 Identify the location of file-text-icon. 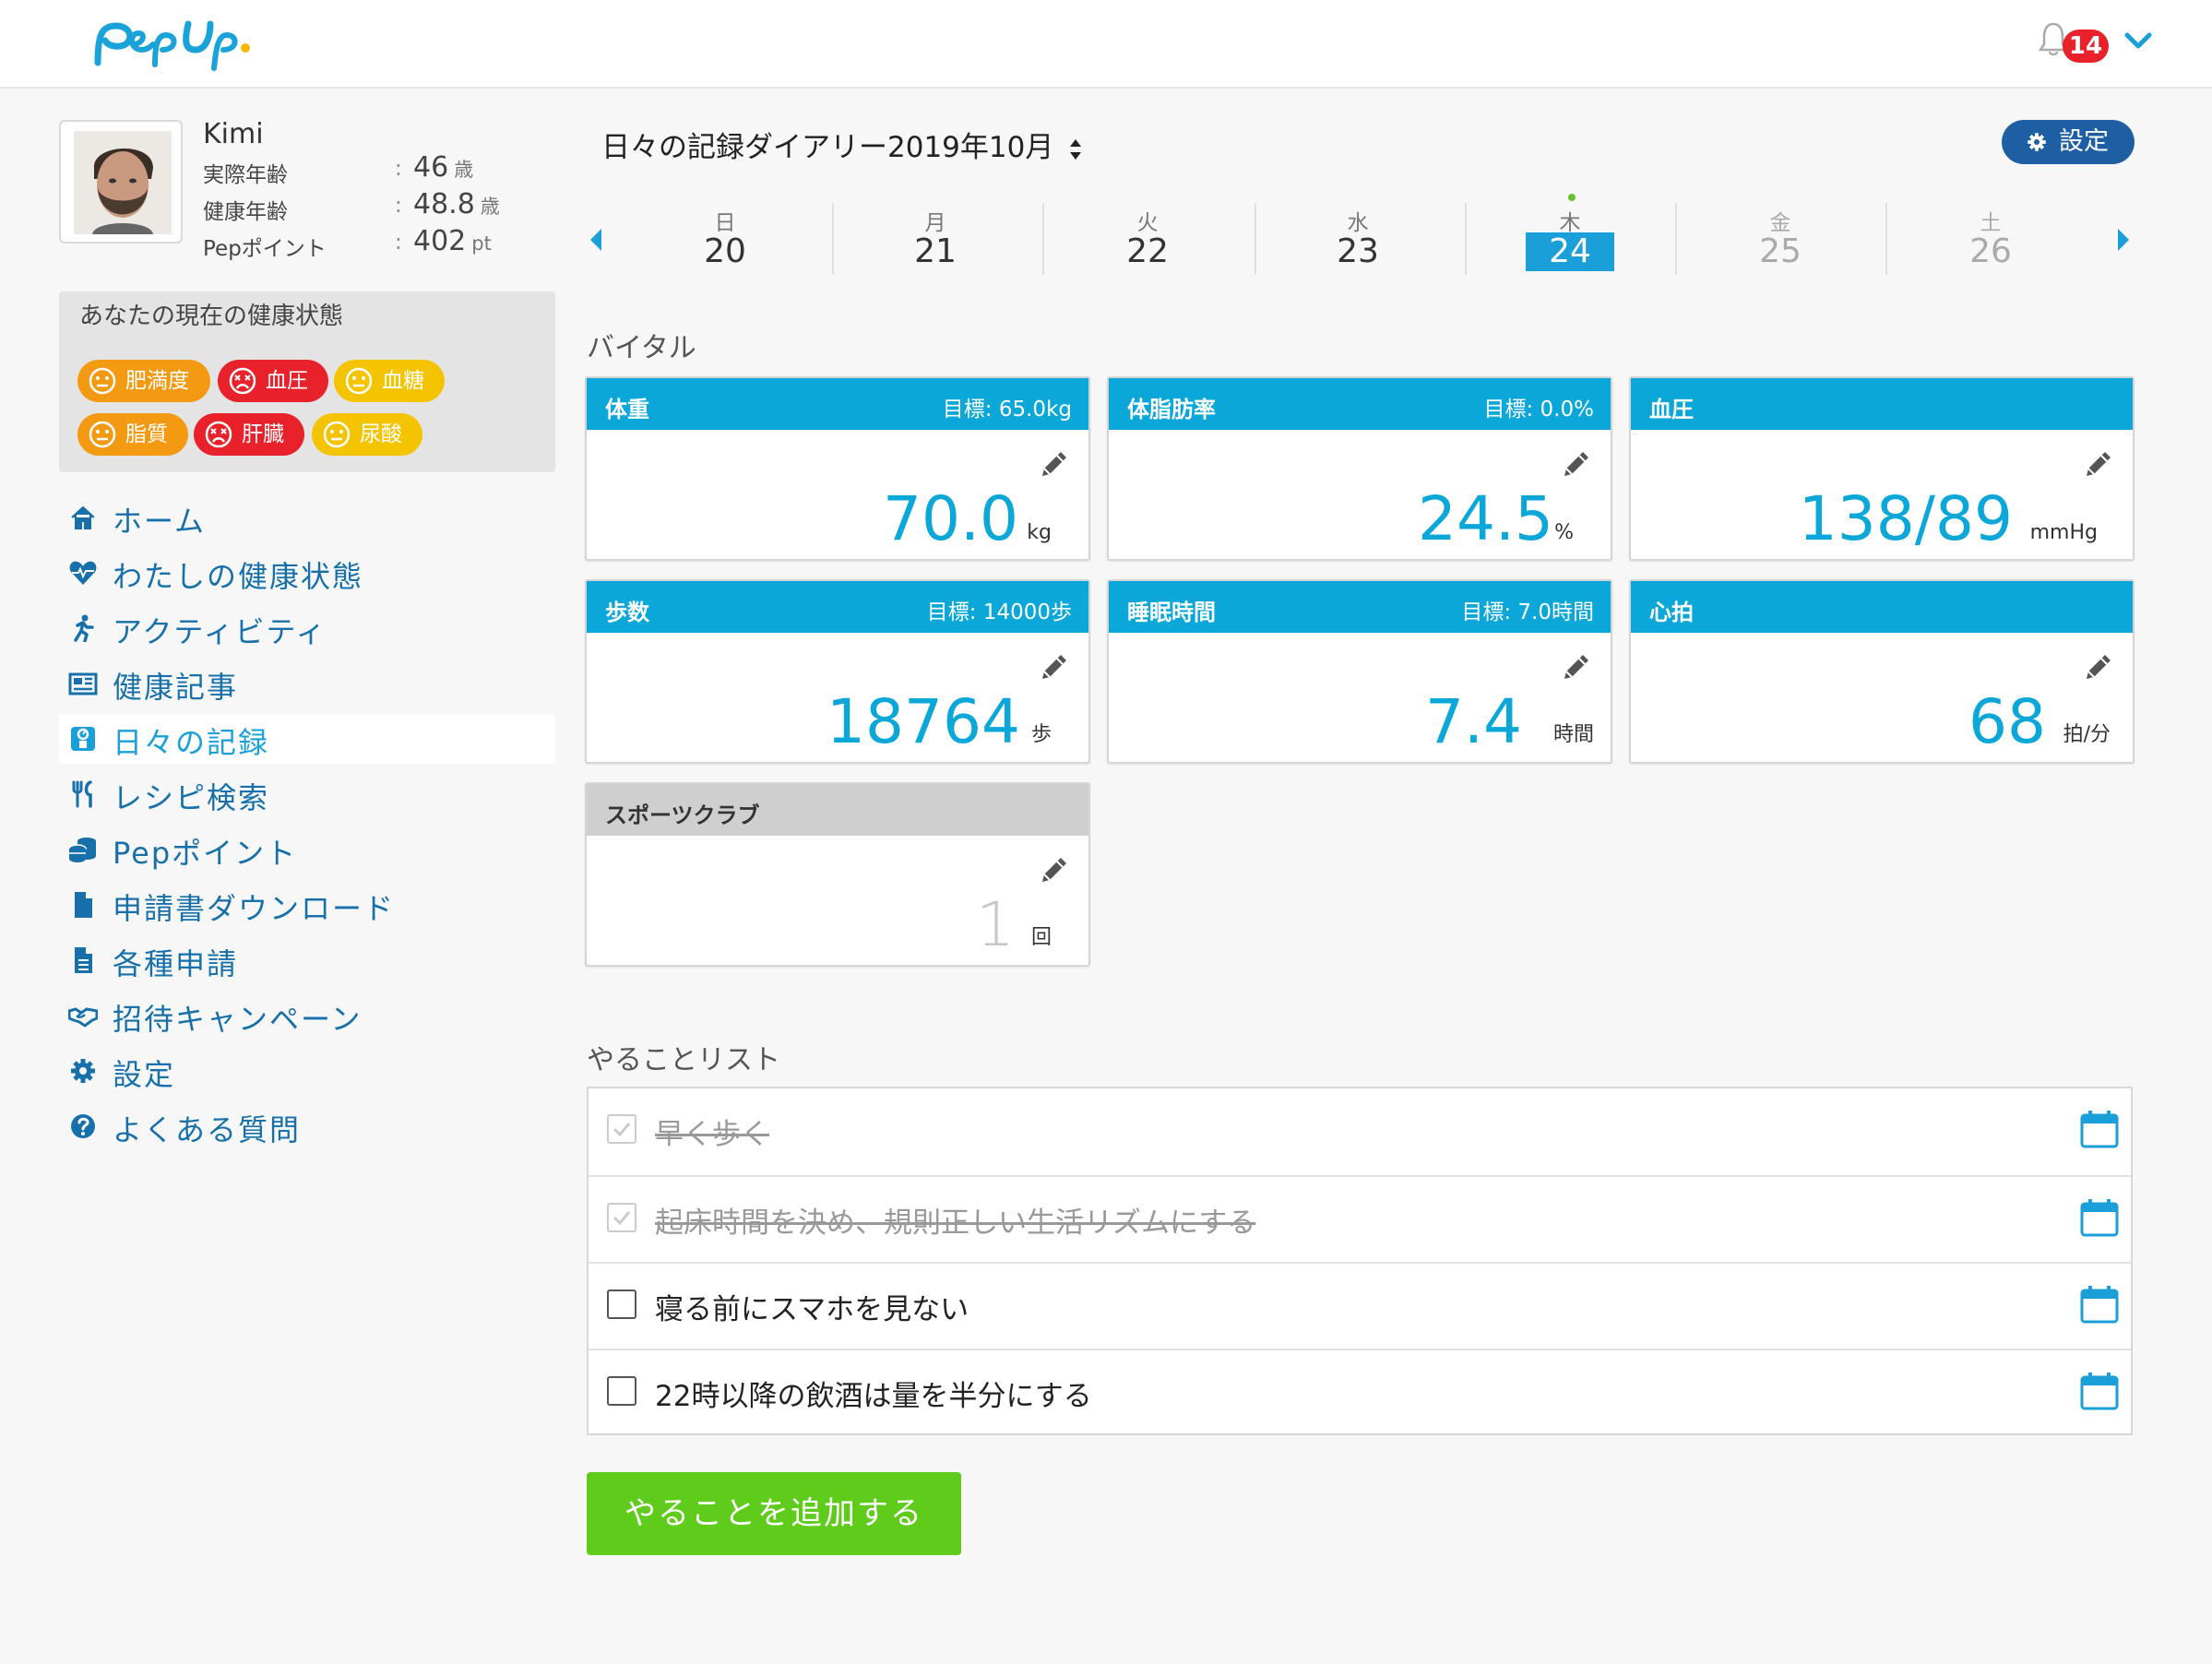
(83, 960).